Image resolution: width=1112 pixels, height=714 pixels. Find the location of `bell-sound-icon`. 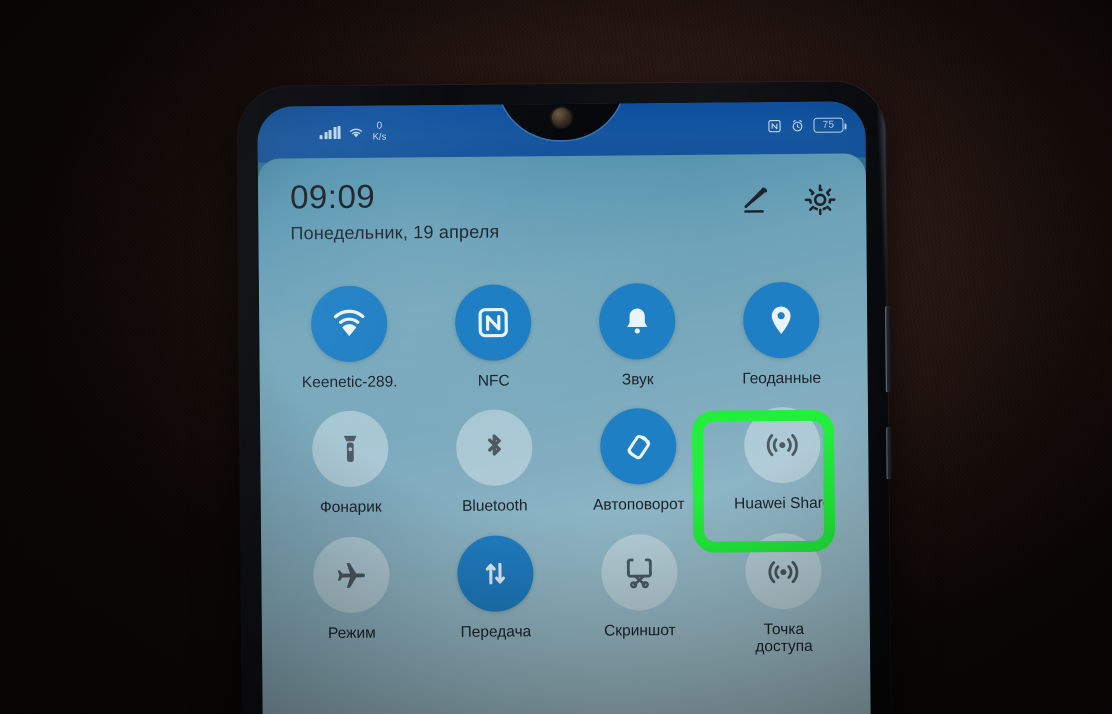

bell-sound-icon is located at coordinates (637, 321).